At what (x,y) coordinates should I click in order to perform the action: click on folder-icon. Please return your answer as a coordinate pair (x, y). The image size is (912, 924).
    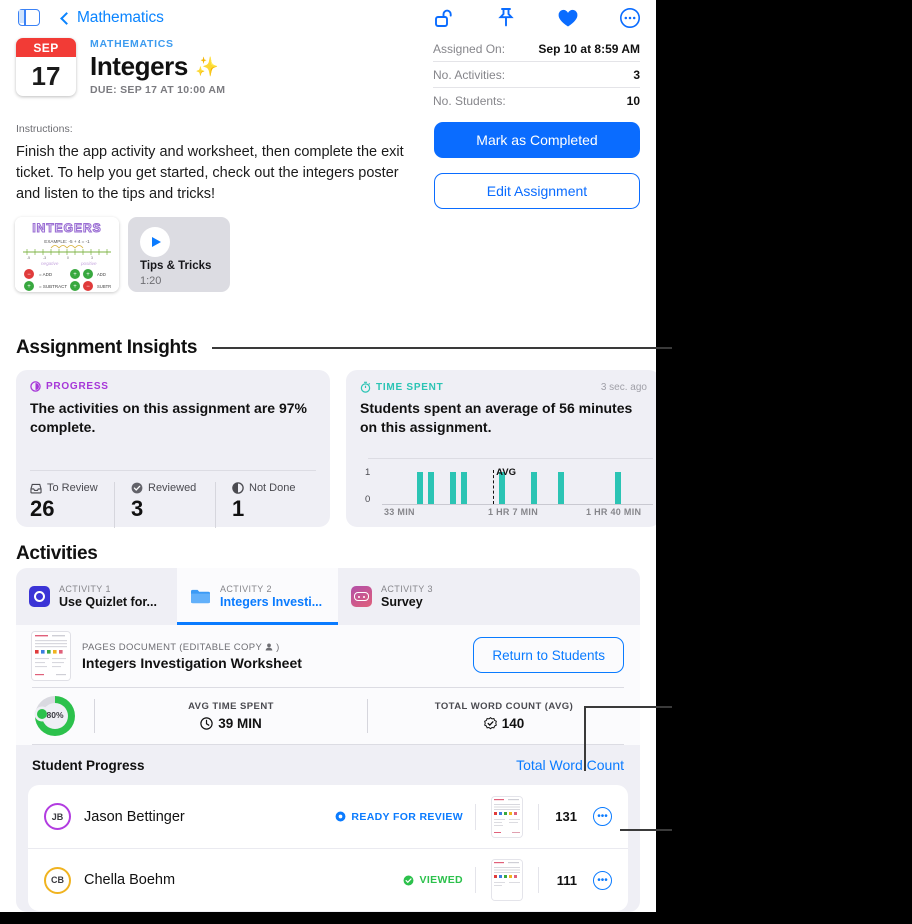
    Looking at the image, I should click on (200, 596).